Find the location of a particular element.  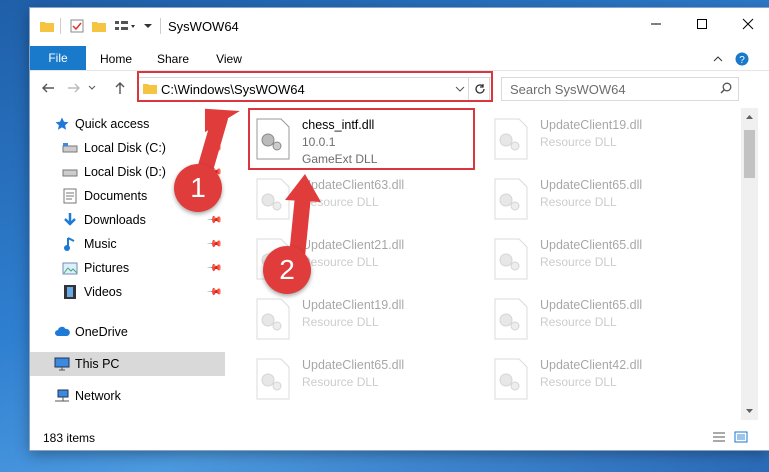

sidebar-item-this-pc: This PC is located at coordinates (127, 364).